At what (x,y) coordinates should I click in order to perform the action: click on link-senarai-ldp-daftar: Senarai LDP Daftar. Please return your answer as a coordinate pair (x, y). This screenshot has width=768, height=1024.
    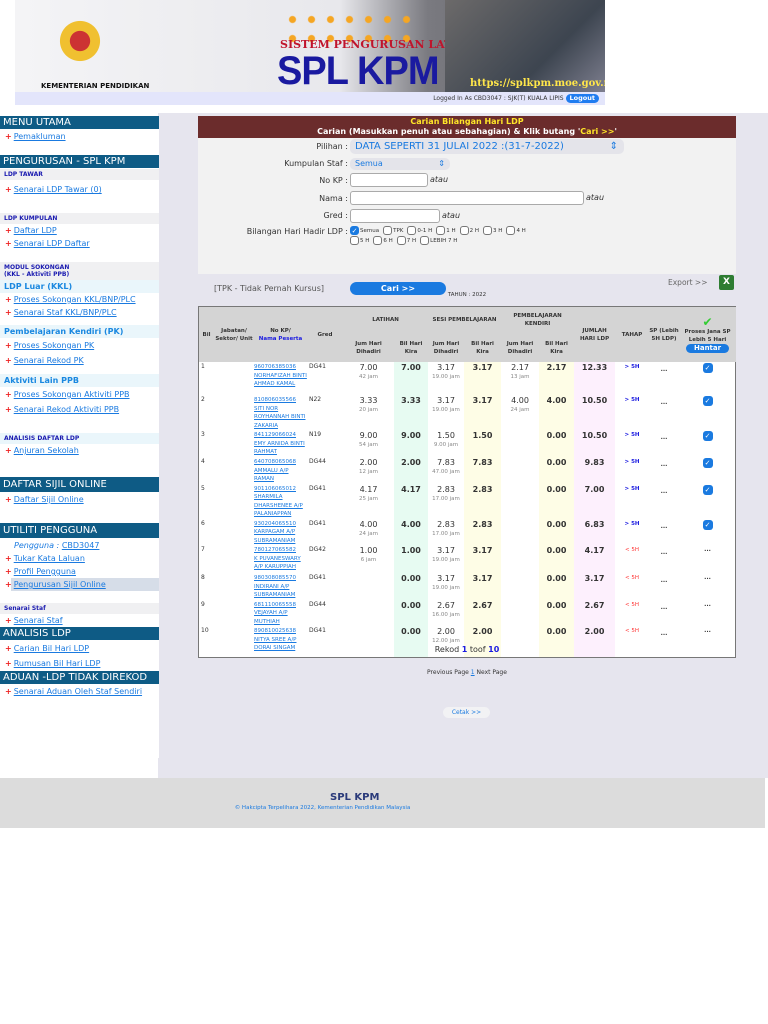
    Looking at the image, I should click on (79, 243).